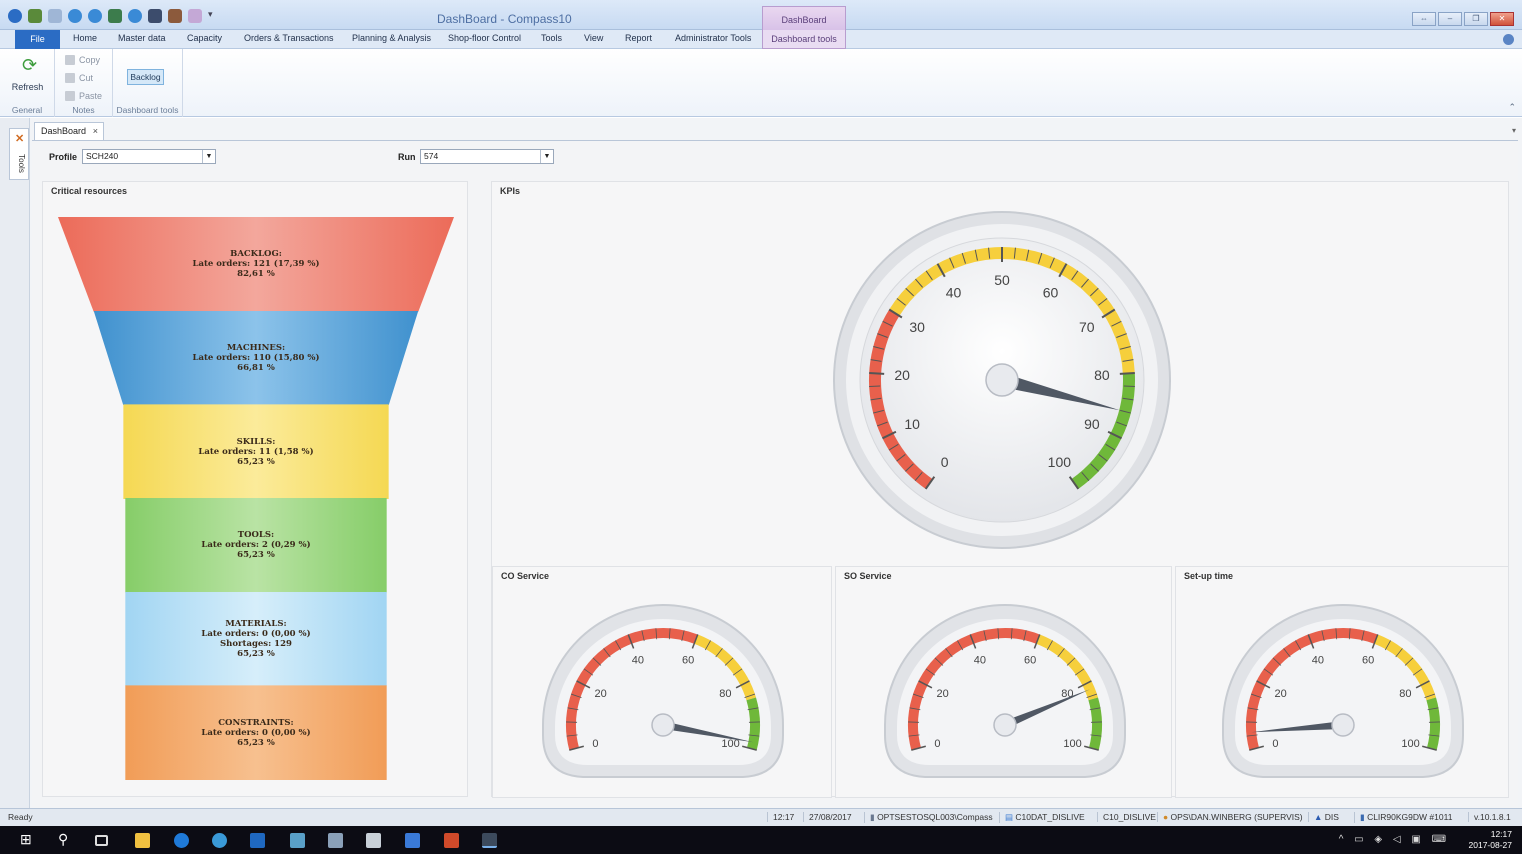 This screenshot has width=1522, height=854. Describe the element at coordinates (195, 16) in the screenshot. I see `edit-icon` at that location.